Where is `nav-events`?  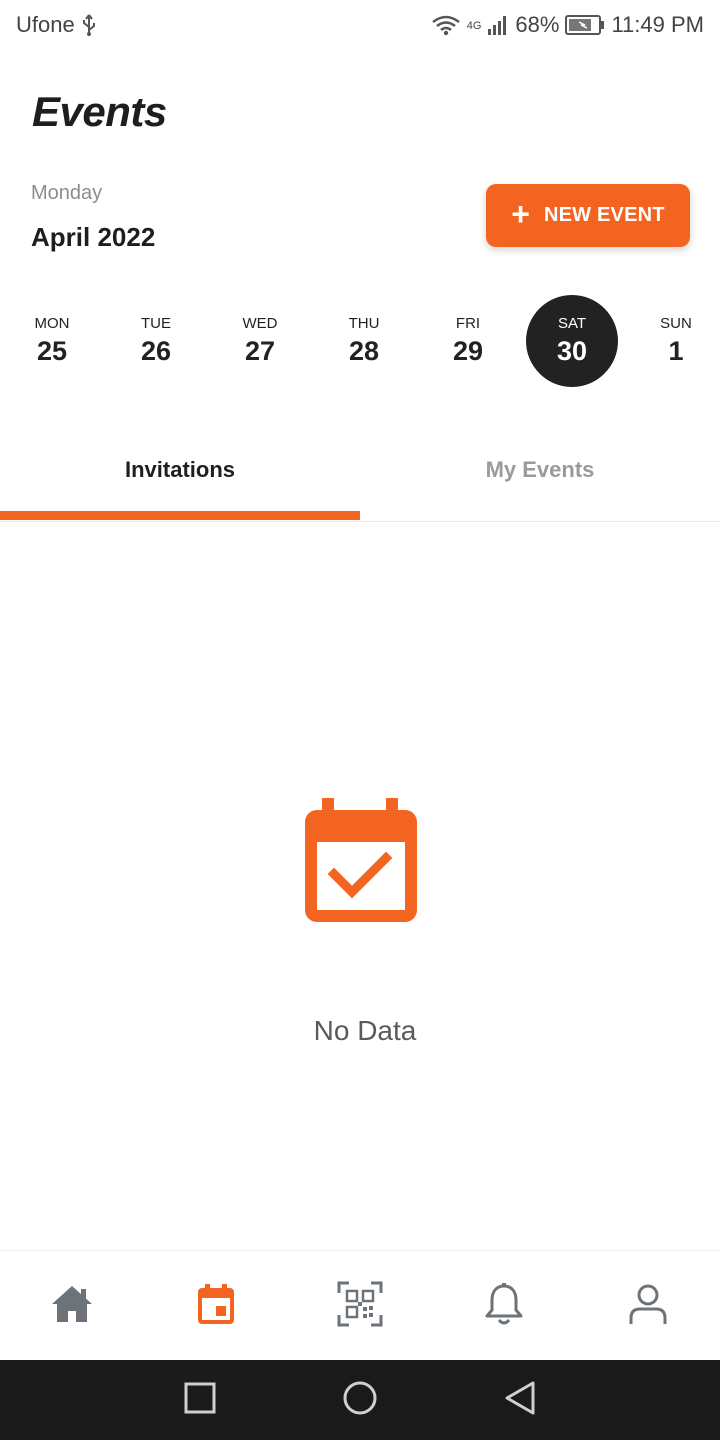
nav-events is located at coordinates (216, 1306).